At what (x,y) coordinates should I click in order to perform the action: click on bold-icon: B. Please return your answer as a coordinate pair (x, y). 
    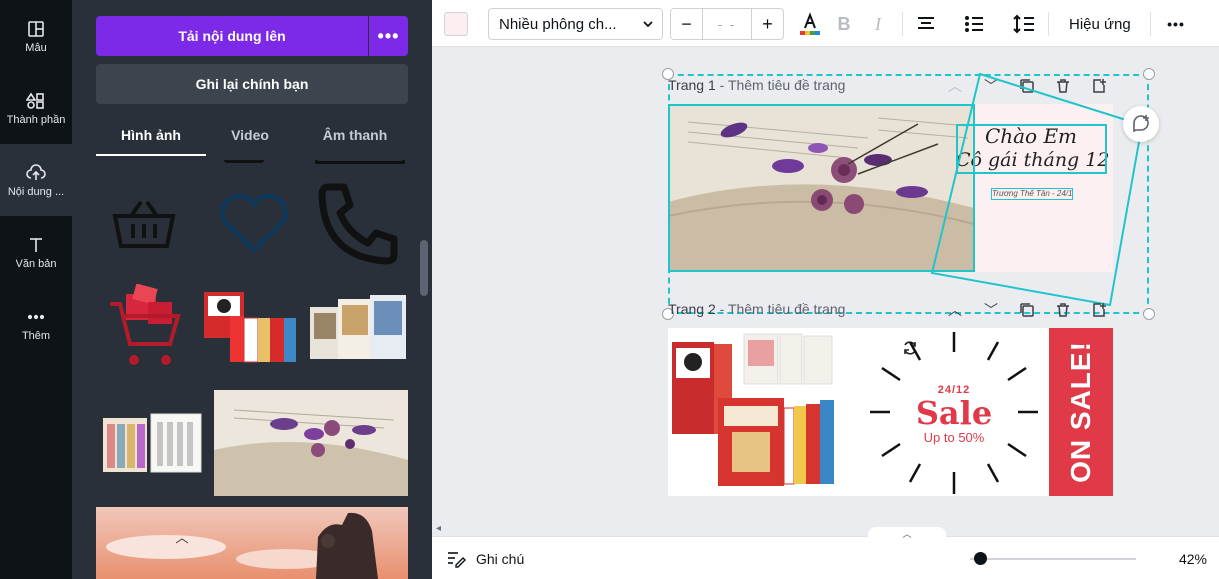
    Looking at the image, I should click on (844, 23).